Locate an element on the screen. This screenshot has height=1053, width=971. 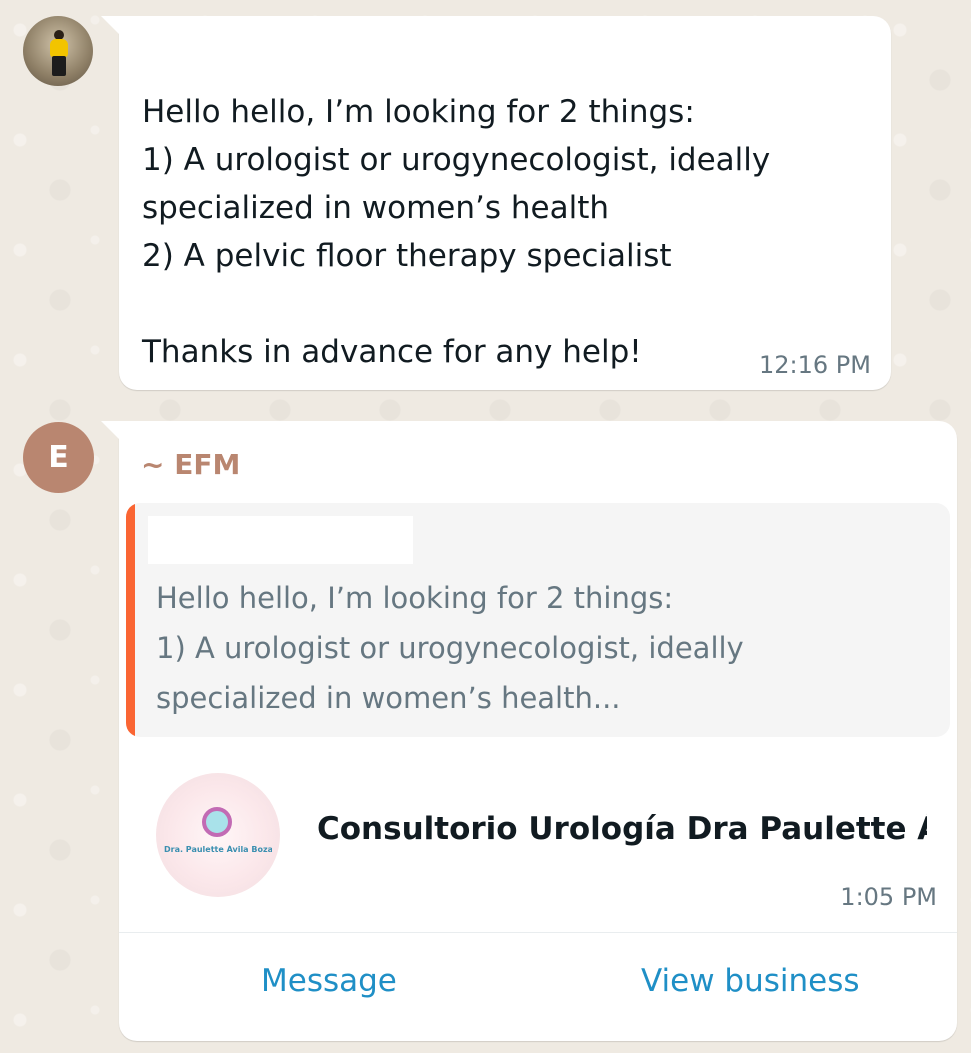
business-logo-text: Dra. Paulette Ávila Boza is located at coordinates (218, 849).